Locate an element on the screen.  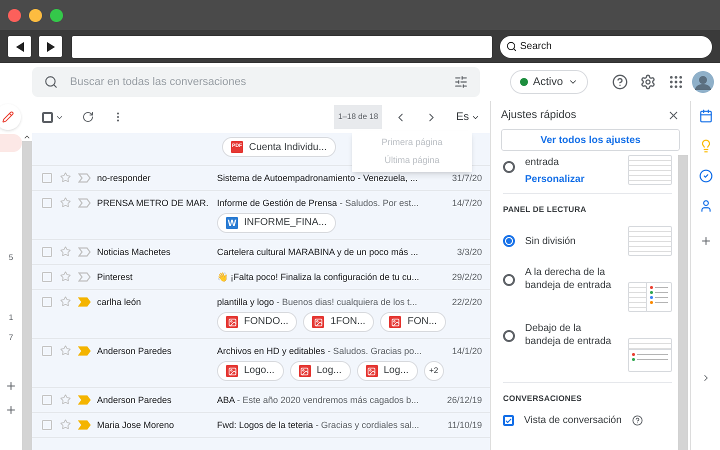
mail-row: Maria Jose Moreno Fwd: Logos de la teteria - Gracias y cordiales sal... 11/10/19 is located at coordinates (261, 425).